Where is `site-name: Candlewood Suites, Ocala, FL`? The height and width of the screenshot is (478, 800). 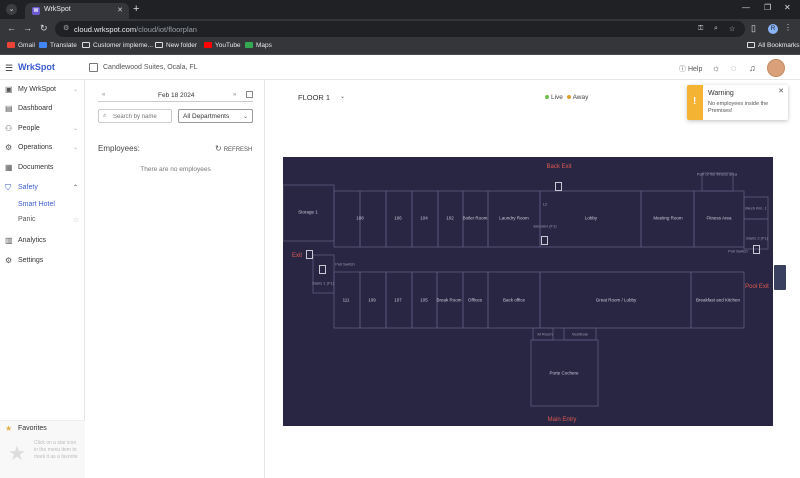 site-name: Candlewood Suites, Ocala, FL is located at coordinates (150, 67).